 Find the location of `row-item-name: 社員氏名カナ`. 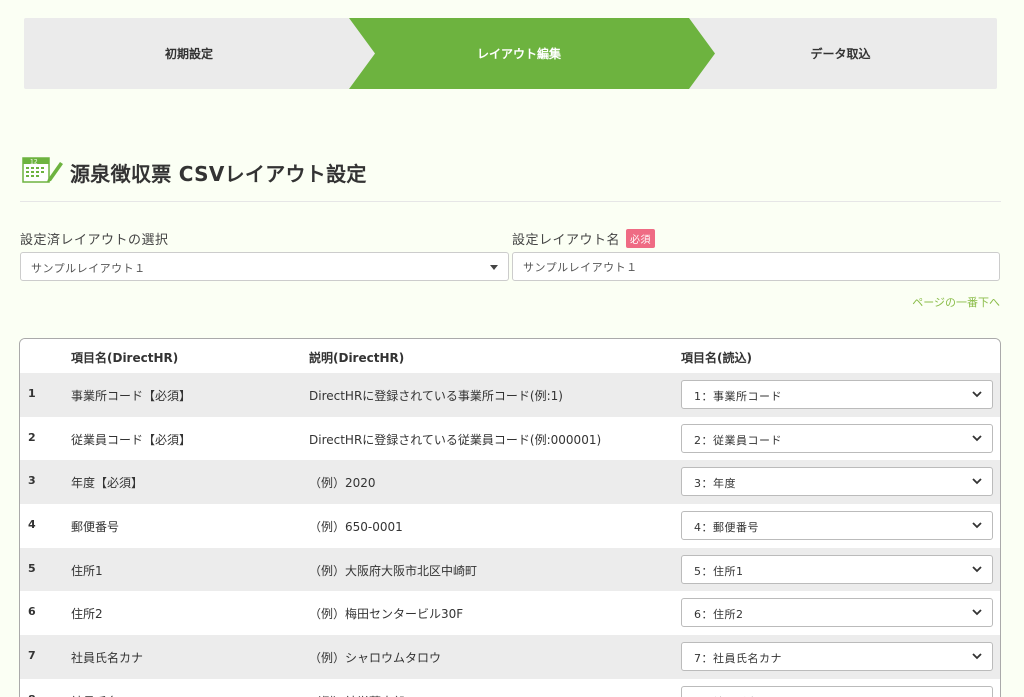

row-item-name: 社員氏名カナ is located at coordinates (107, 658).